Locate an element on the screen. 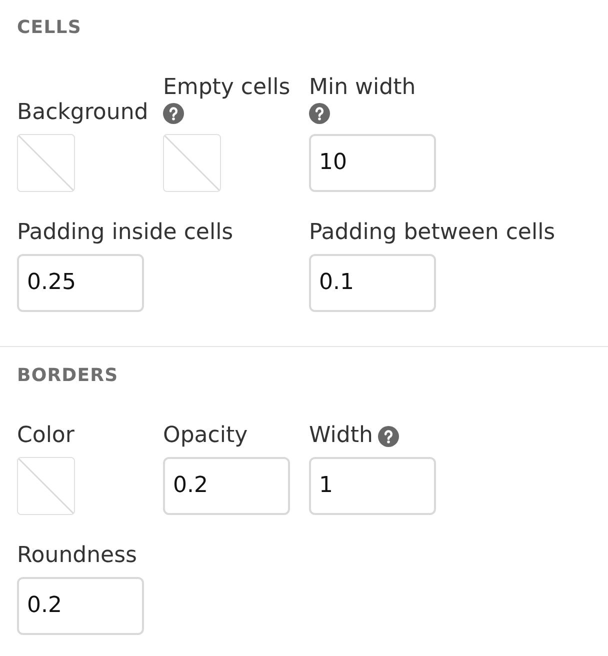 This screenshot has height=656, width=608. field-label: Color is located at coordinates (45, 436).